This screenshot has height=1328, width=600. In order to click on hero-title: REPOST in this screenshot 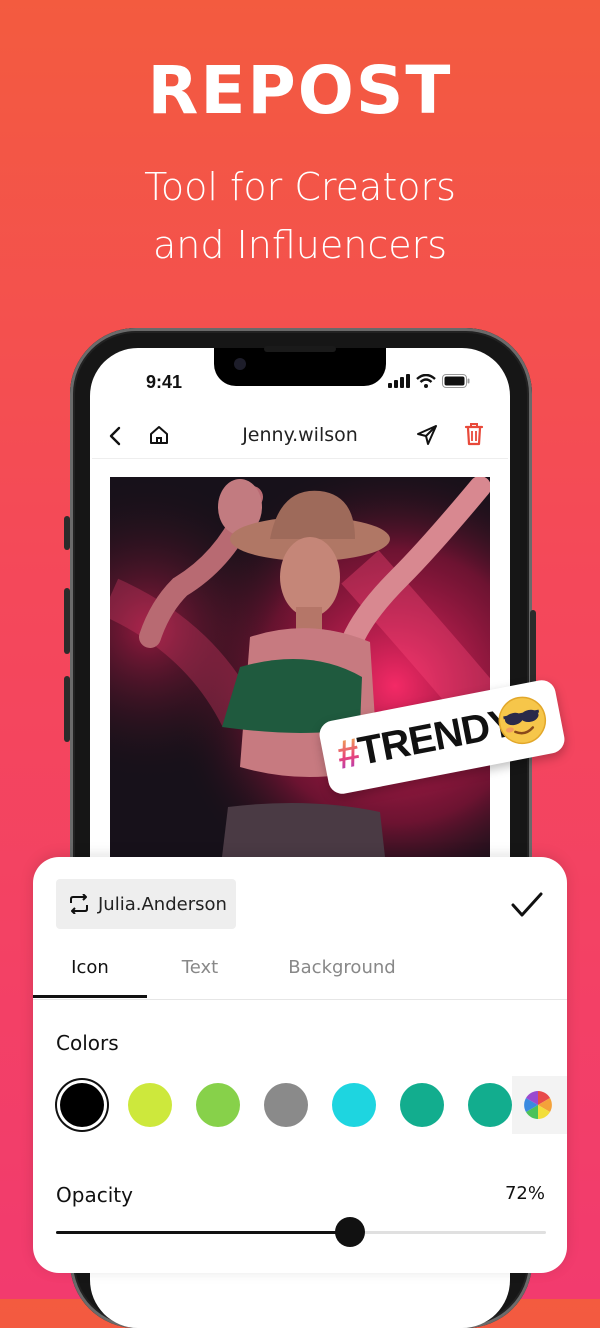, I will do `click(300, 90)`.